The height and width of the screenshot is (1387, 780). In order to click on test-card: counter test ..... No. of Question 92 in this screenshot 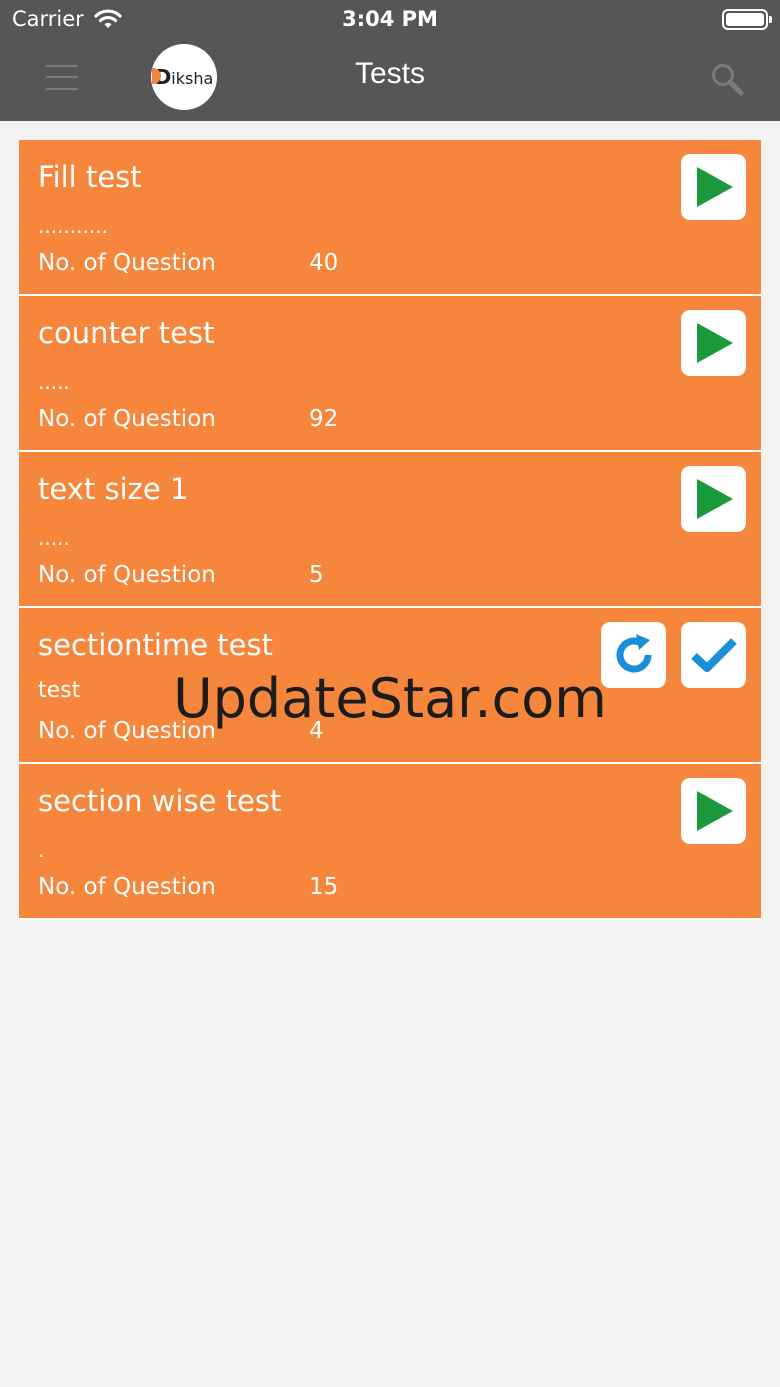, I will do `click(390, 374)`.